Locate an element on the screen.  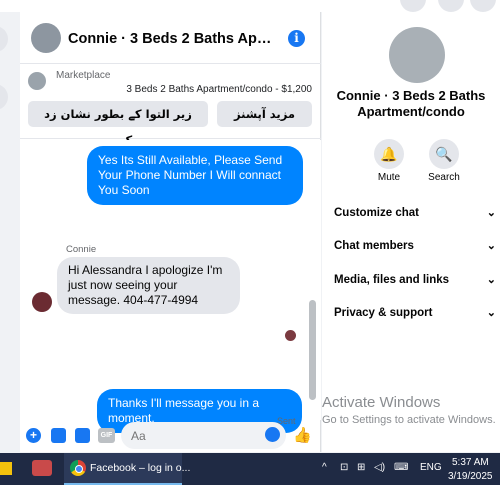
mark-pending-button: زیر التوا کے بطور نشان زد کریں is located at coordinates (118, 124).